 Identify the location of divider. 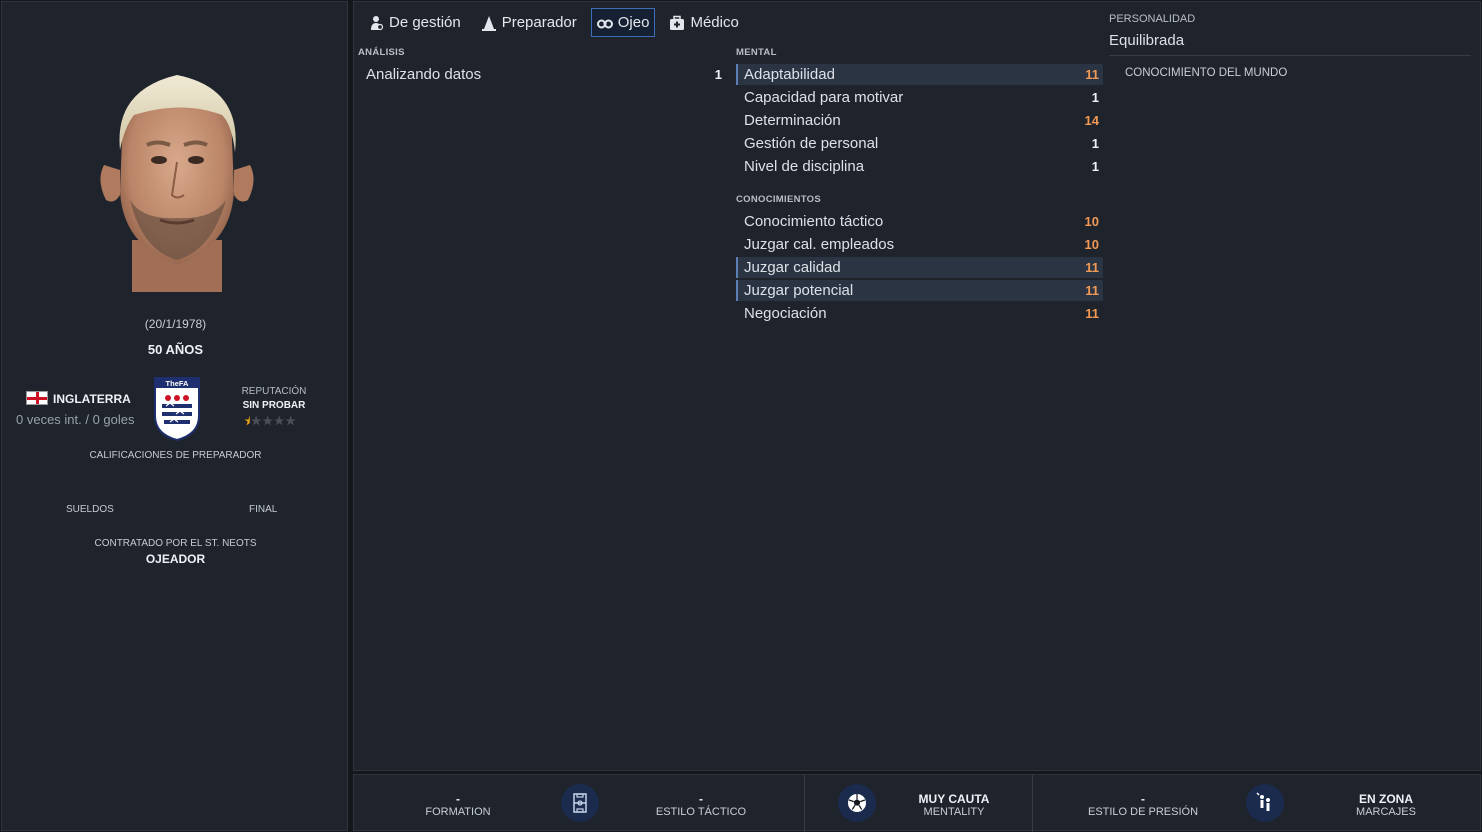
(1290, 55).